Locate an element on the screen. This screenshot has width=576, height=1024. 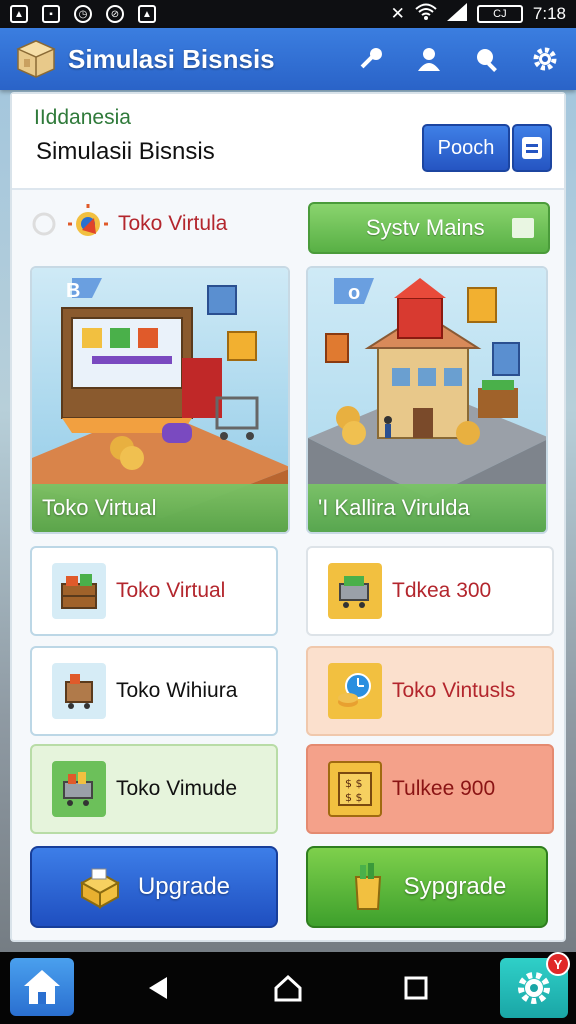
document-button is located at coordinates (532, 148).